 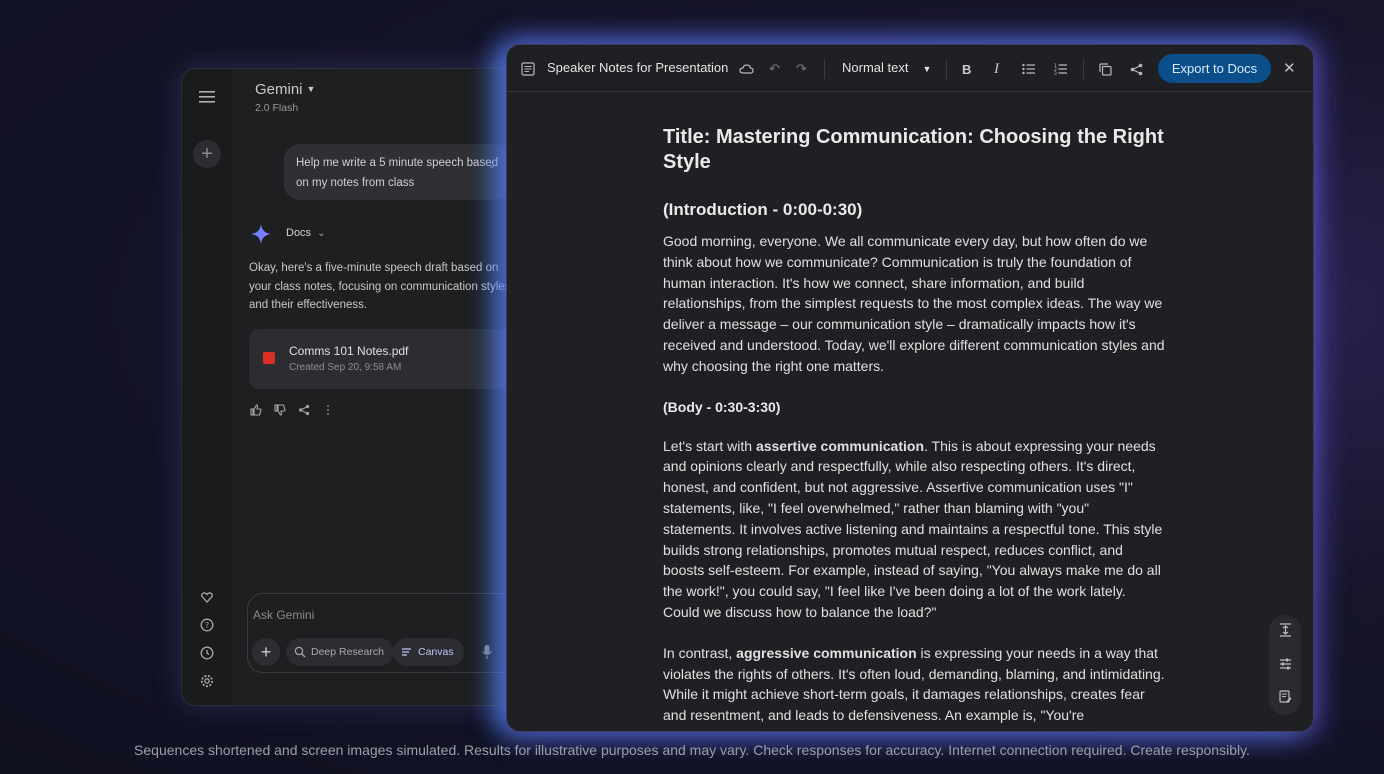 What do you see at coordinates (801, 69) in the screenshot?
I see `redo-icon: ↷` at bounding box center [801, 69].